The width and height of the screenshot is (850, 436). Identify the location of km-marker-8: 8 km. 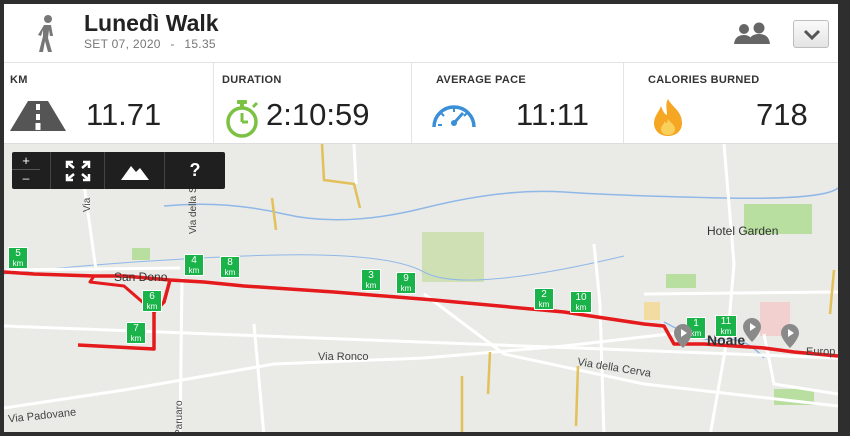
(230, 267).